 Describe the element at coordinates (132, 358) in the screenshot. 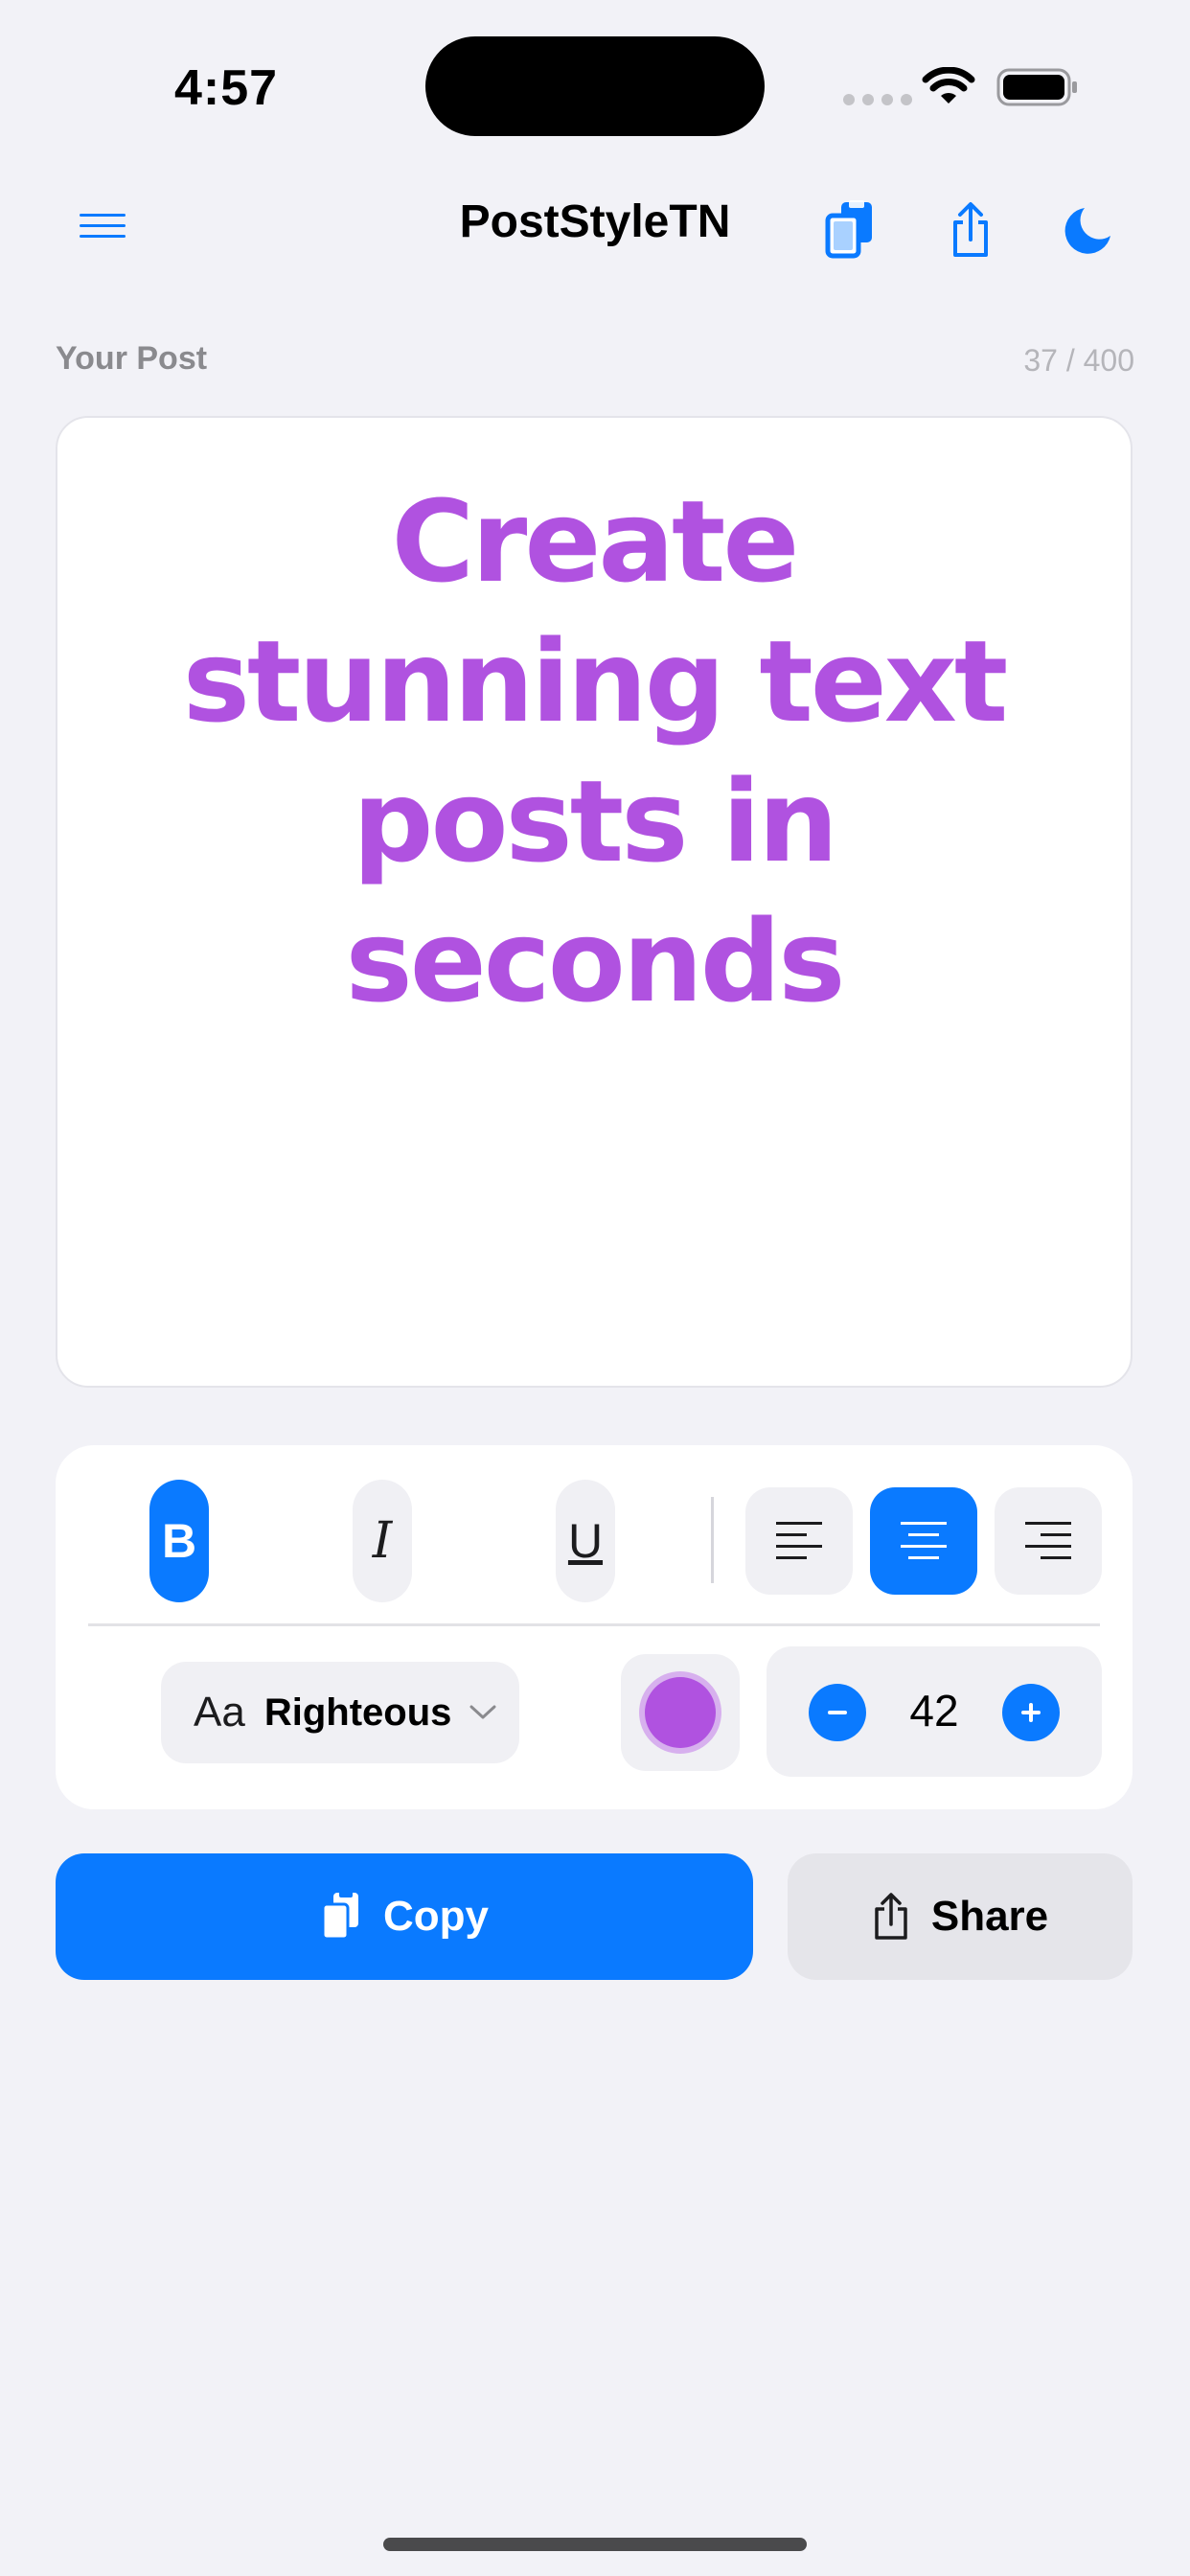

I see `section-label: Your Post` at that location.